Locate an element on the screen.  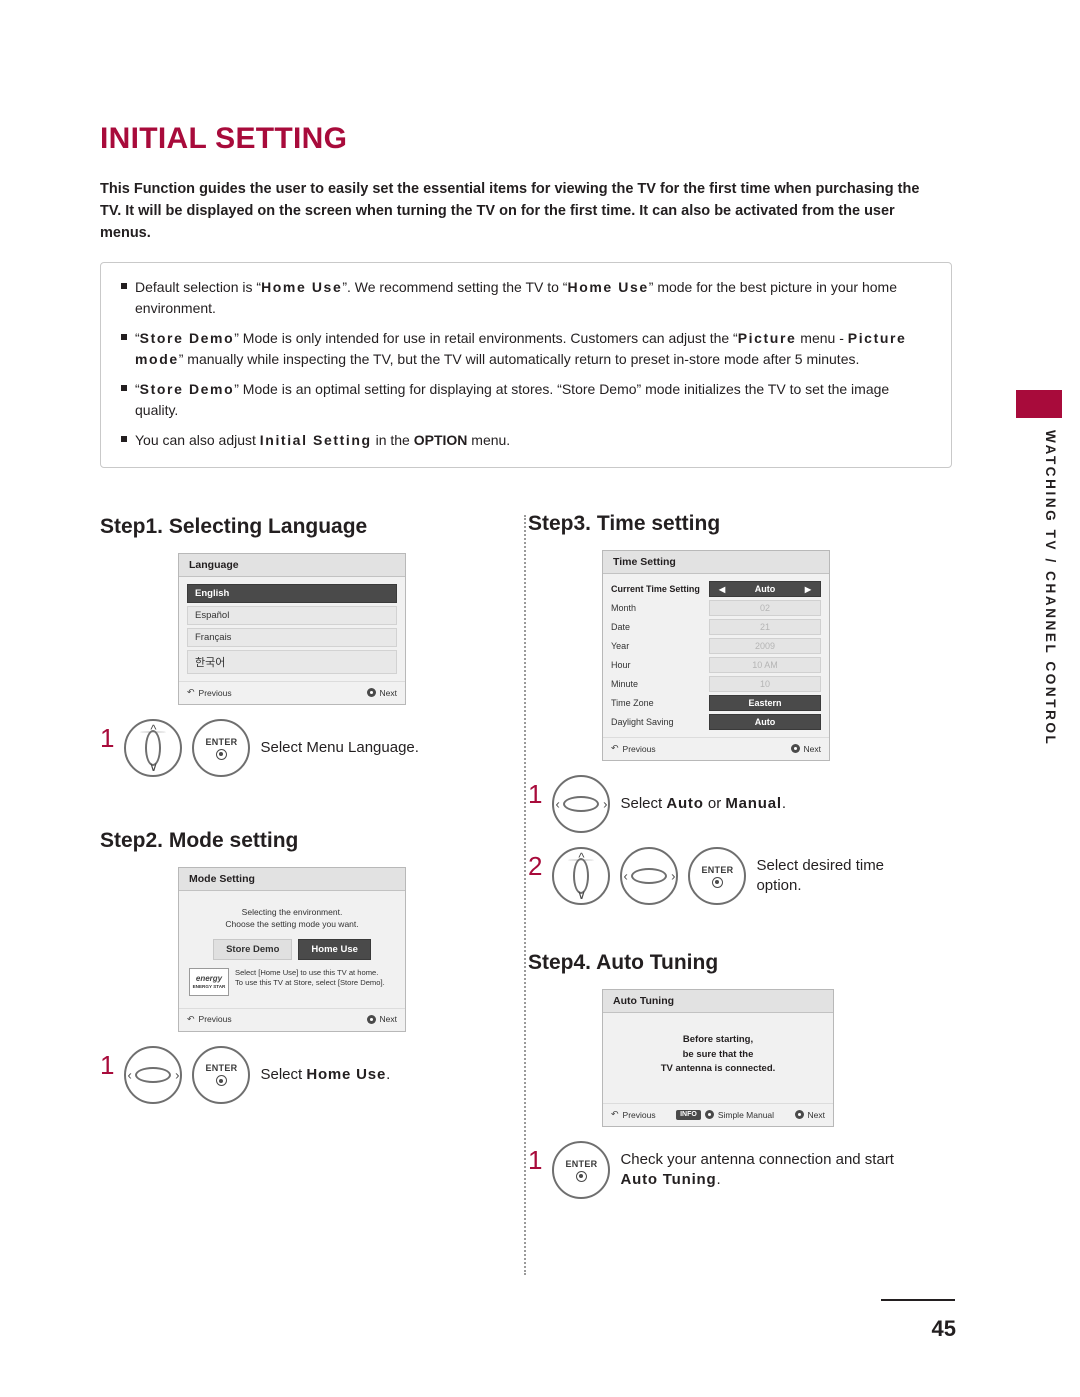
time-row-minute-value: 10 is located at coordinates (765, 684).